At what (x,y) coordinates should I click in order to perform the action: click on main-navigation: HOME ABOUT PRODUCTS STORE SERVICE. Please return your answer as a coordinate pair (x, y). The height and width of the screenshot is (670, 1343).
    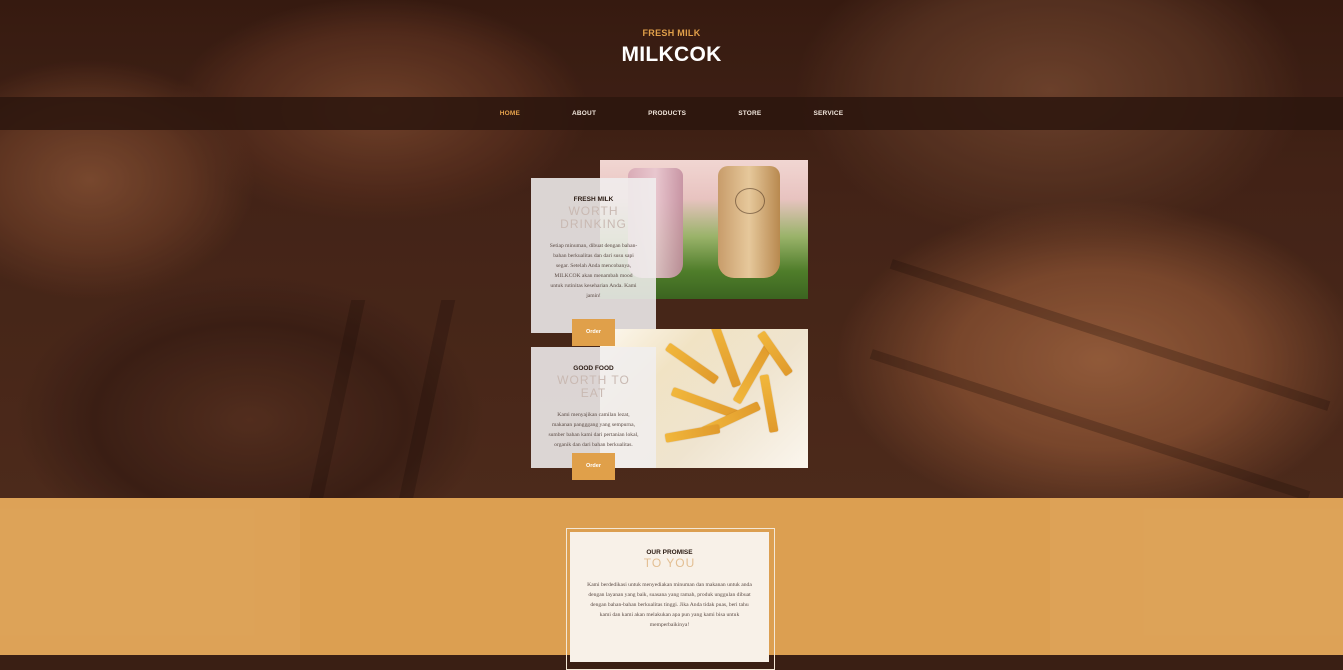
    Looking at the image, I should click on (671, 113).